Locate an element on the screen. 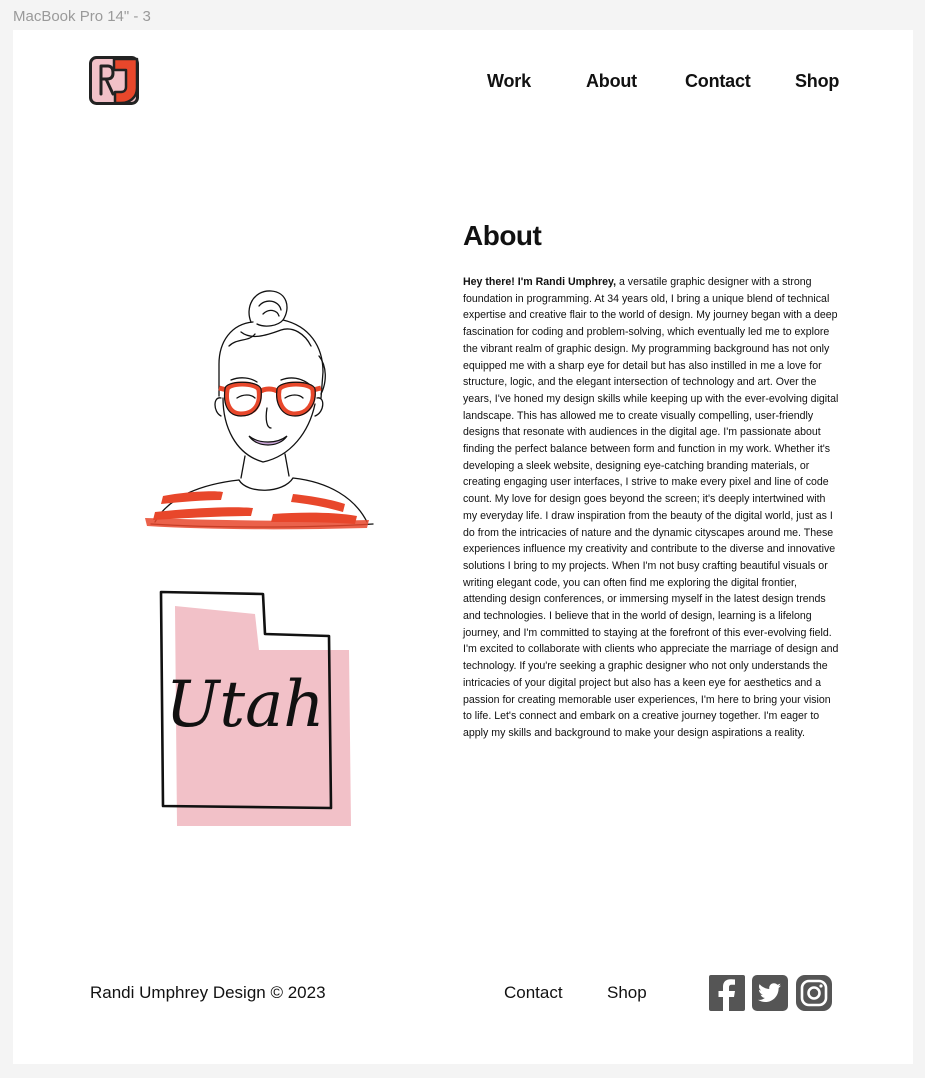 The width and height of the screenshot is (925, 1078). footer-contact-link: Contact is located at coordinates (533, 993).